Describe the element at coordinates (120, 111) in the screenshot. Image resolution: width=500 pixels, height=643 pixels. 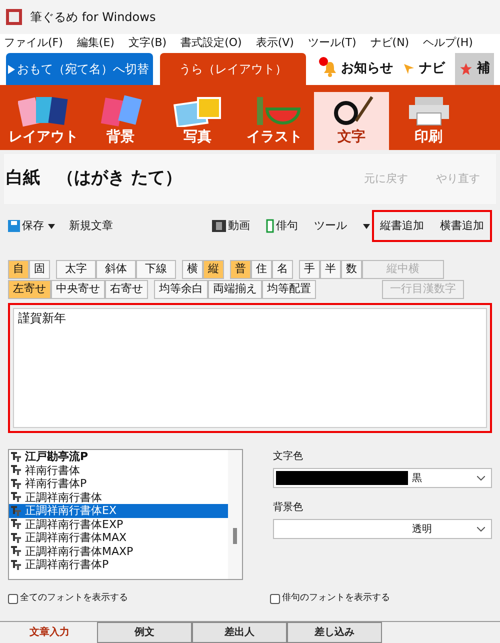
I see `color-cards-icon` at that location.